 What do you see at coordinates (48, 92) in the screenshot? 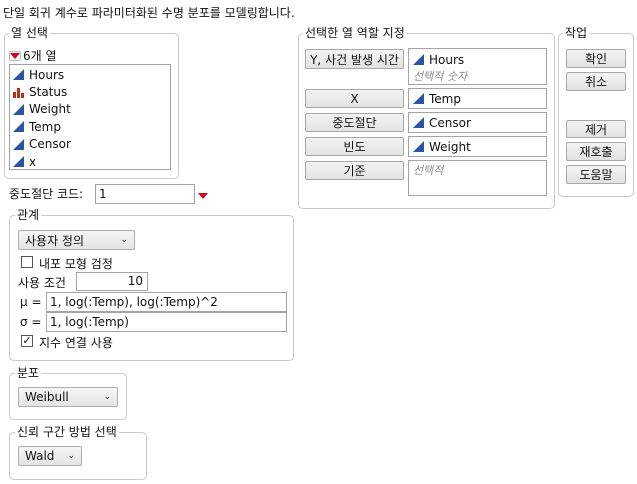
I see `column-name: Status` at bounding box center [48, 92].